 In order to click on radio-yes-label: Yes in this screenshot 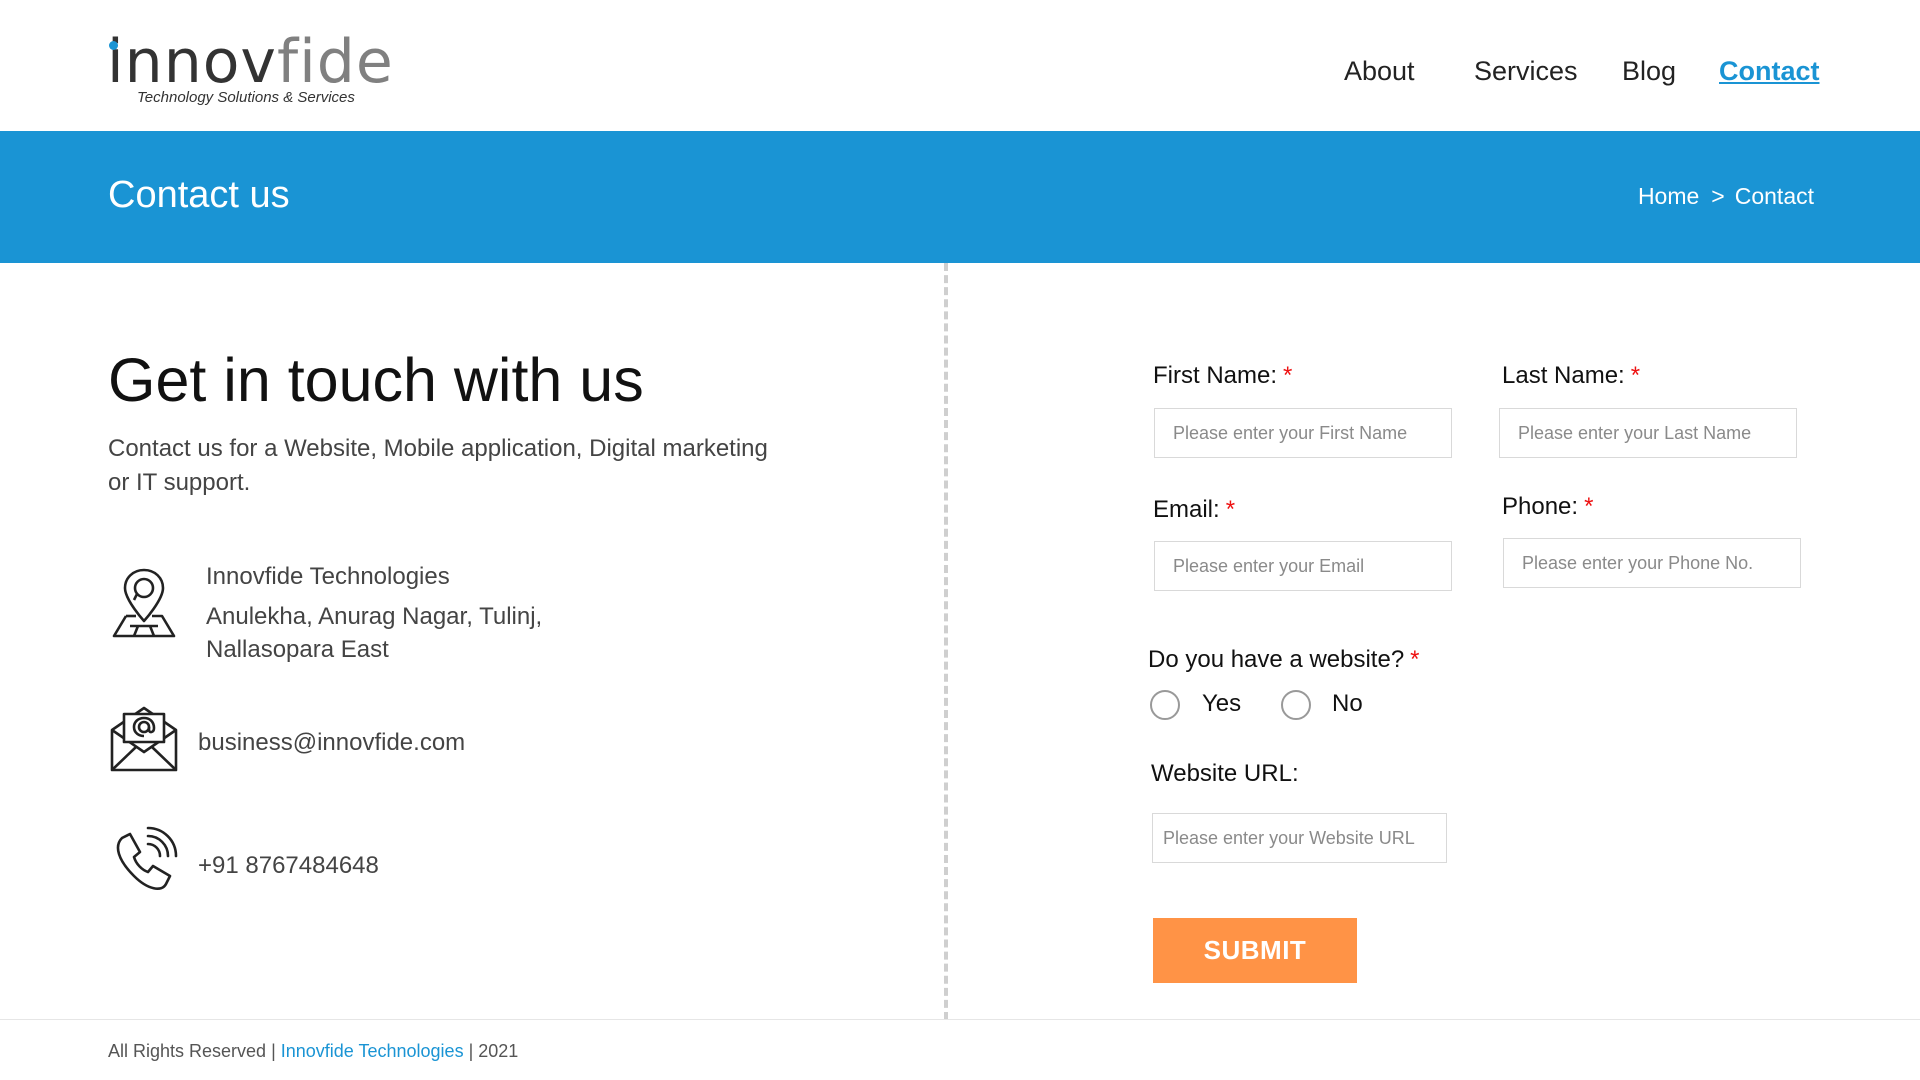, I will do `click(1221, 704)`.